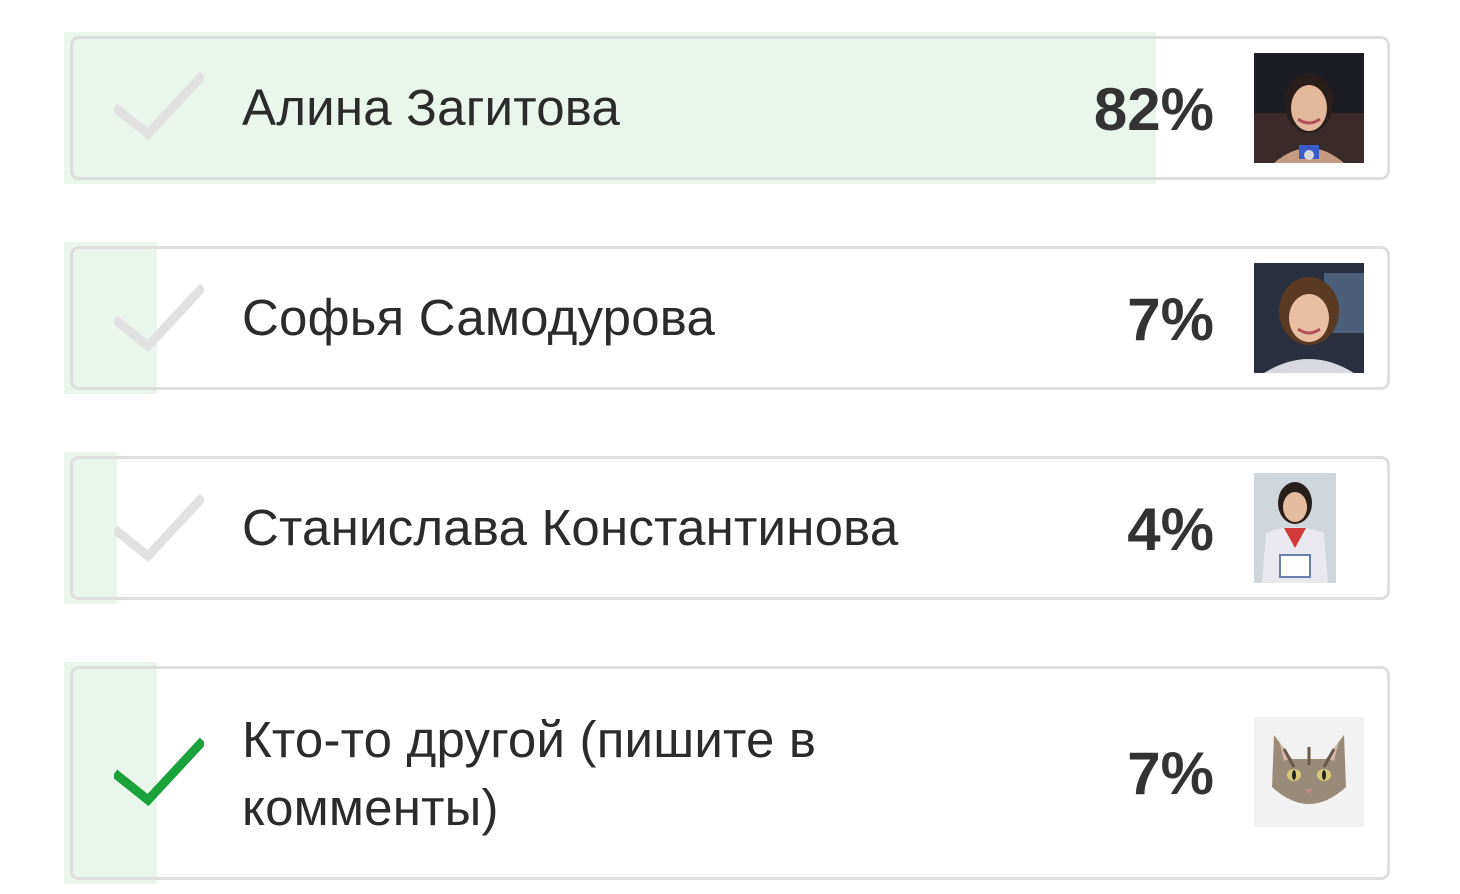  What do you see at coordinates (1309, 772) in the screenshot?
I see `cat-photo-icon` at bounding box center [1309, 772].